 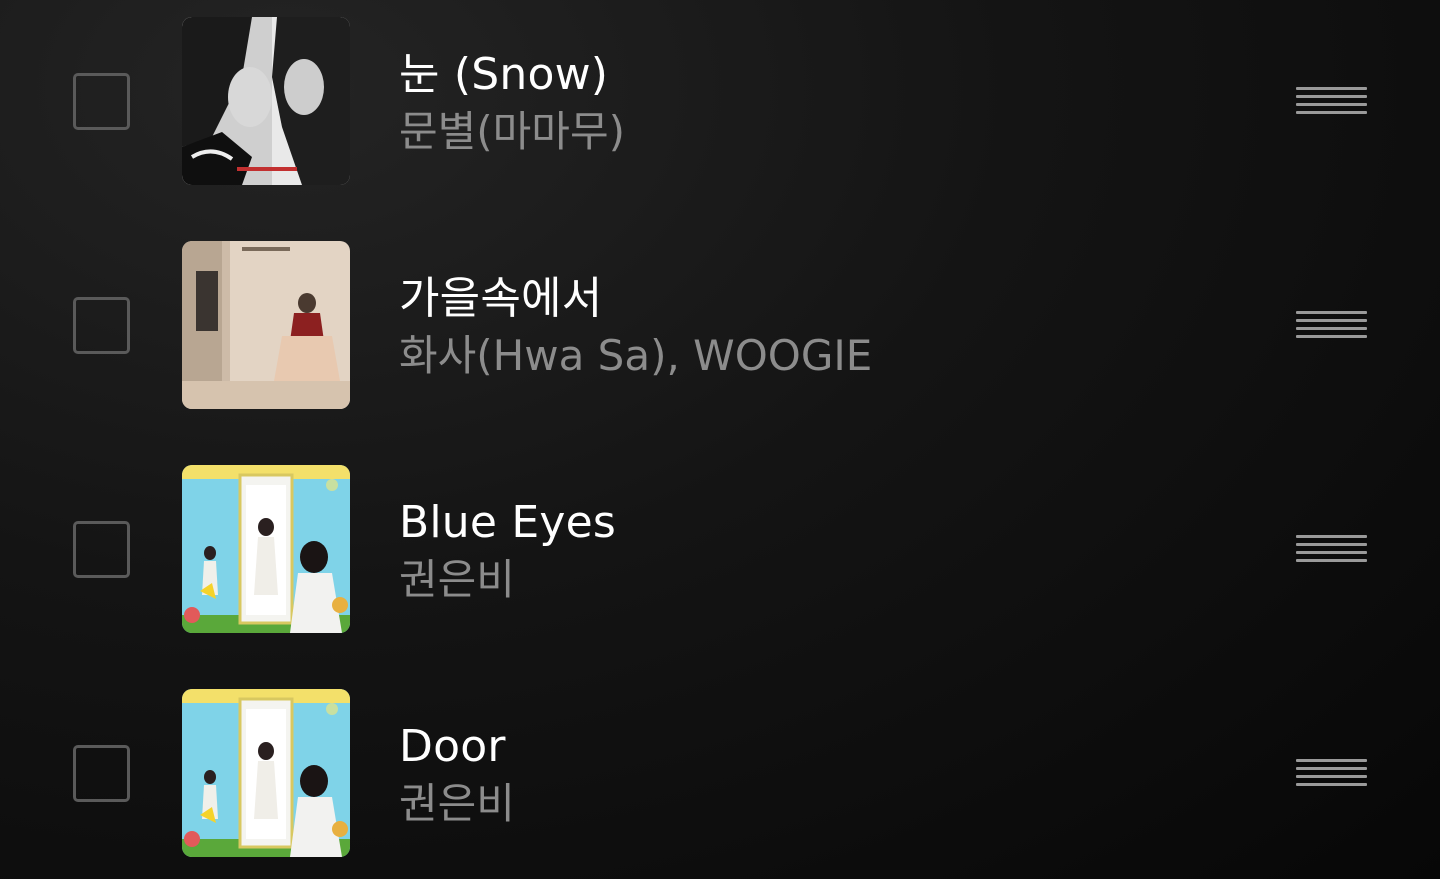 I want to click on track-title: Door, so click(x=452, y=746).